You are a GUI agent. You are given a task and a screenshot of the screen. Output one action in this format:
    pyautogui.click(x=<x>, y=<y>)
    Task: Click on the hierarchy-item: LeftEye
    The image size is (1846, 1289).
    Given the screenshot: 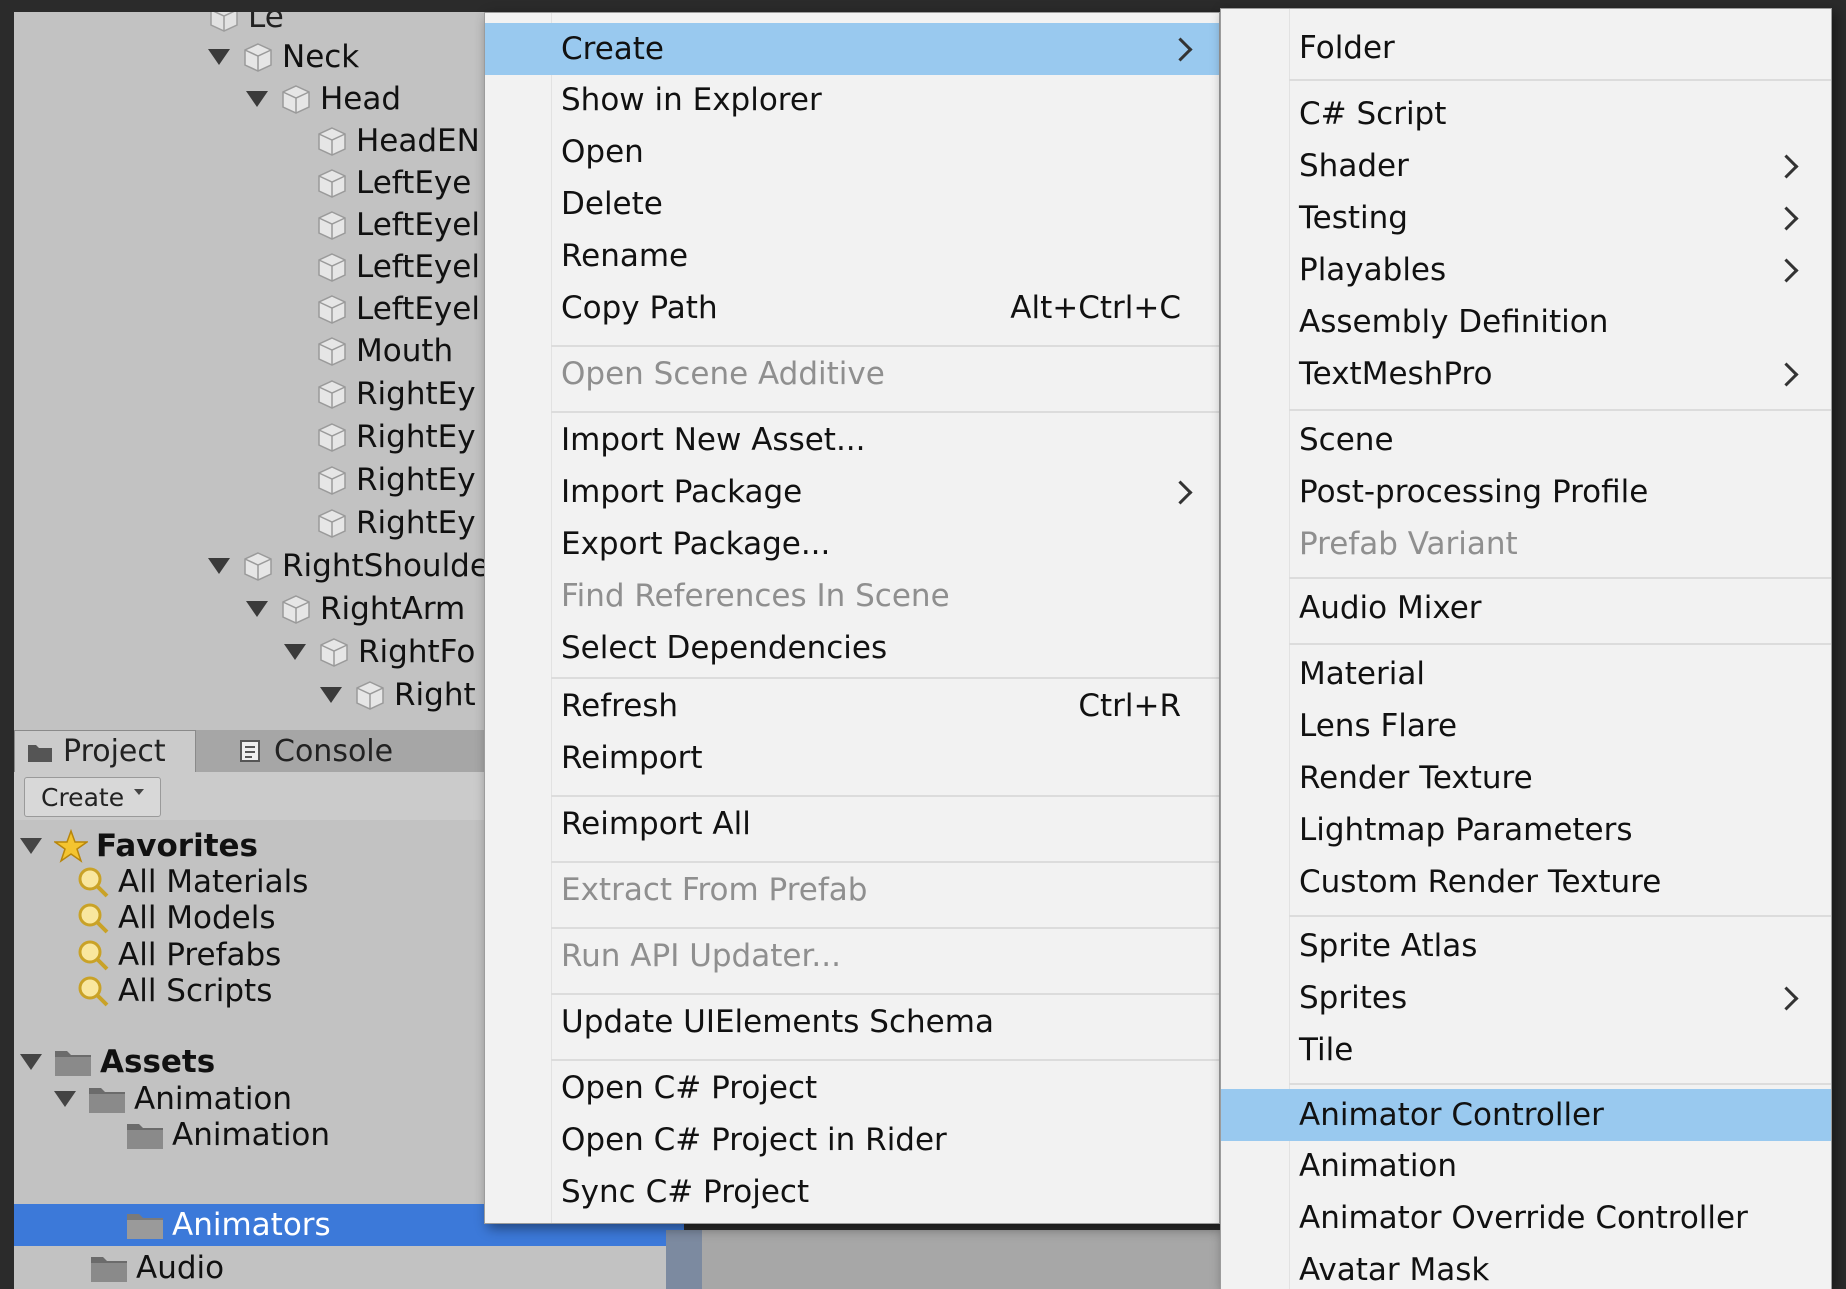 What is the action you would take?
    pyautogui.click(x=393, y=183)
    